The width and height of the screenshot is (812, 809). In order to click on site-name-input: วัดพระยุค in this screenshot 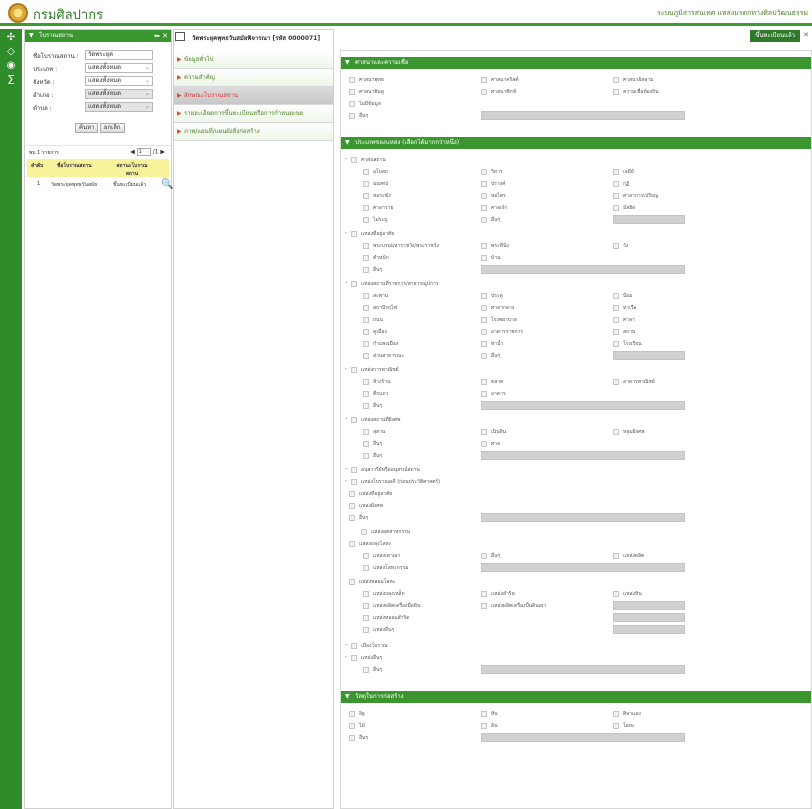, I will do `click(119, 55)`.